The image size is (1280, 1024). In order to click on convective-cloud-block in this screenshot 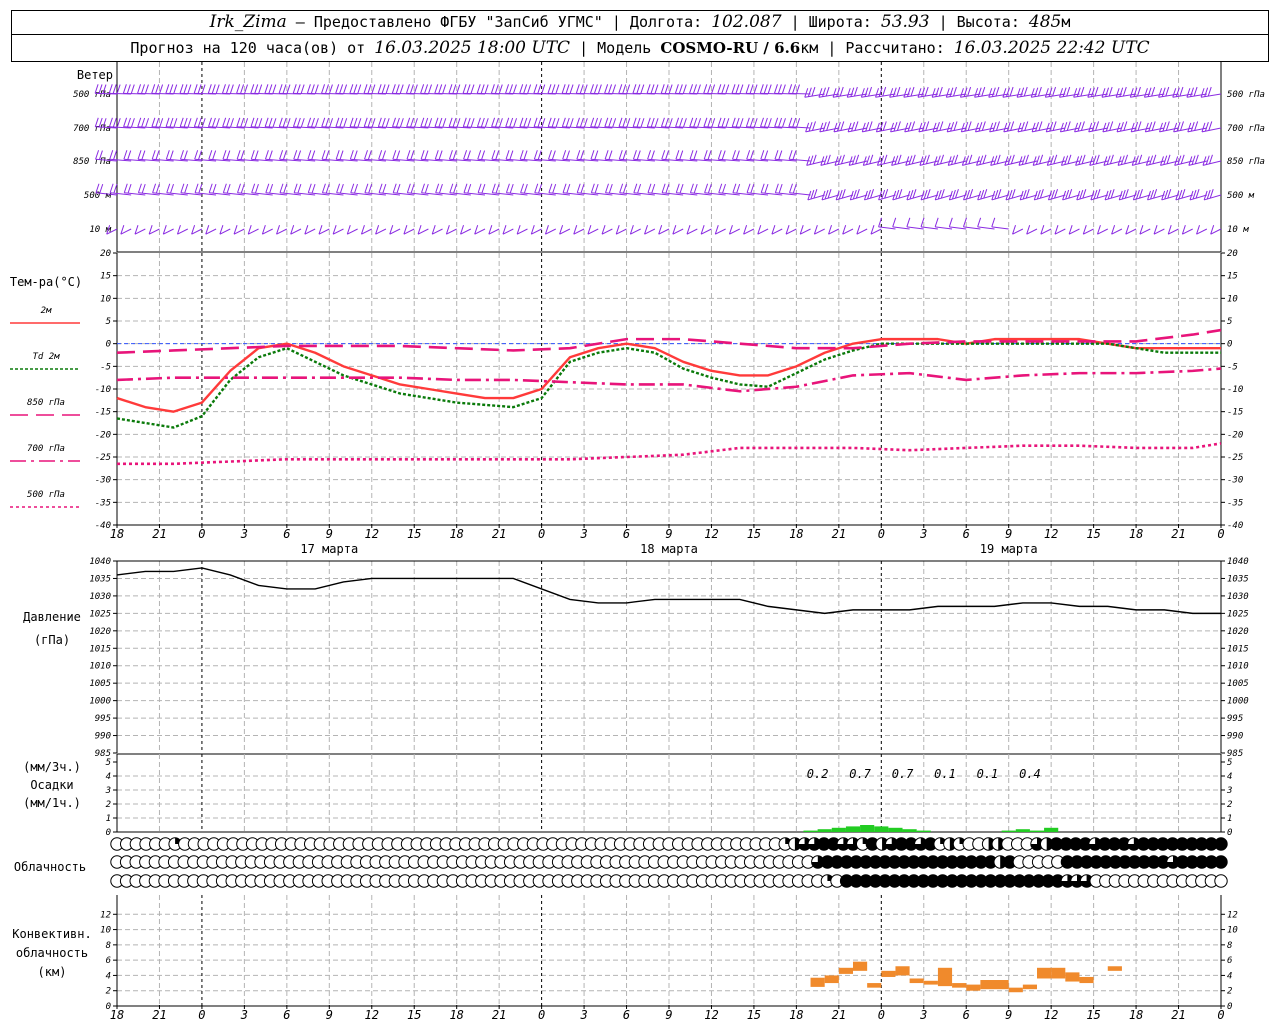, I will do `click(930, 982)`.